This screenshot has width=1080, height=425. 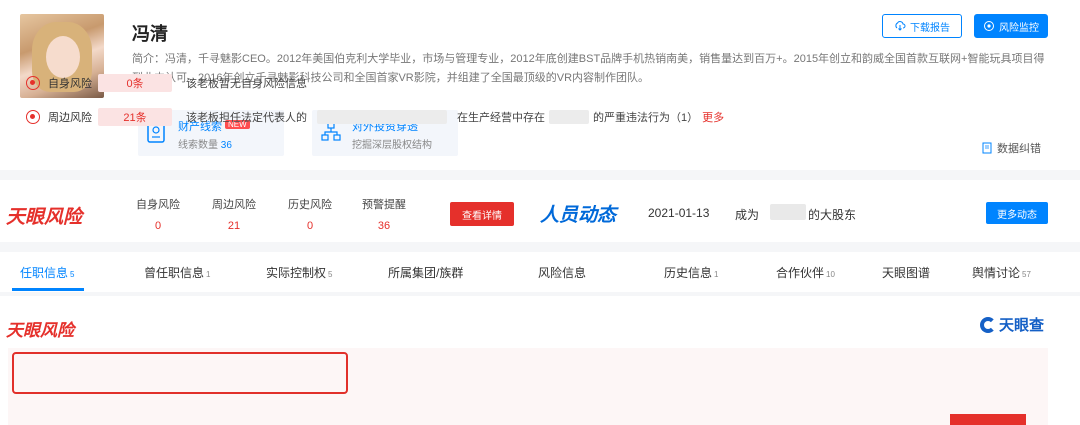 What do you see at coordinates (832, 215) in the screenshot?
I see `people-dynamics-shareholder: 的大股东` at bounding box center [832, 215].